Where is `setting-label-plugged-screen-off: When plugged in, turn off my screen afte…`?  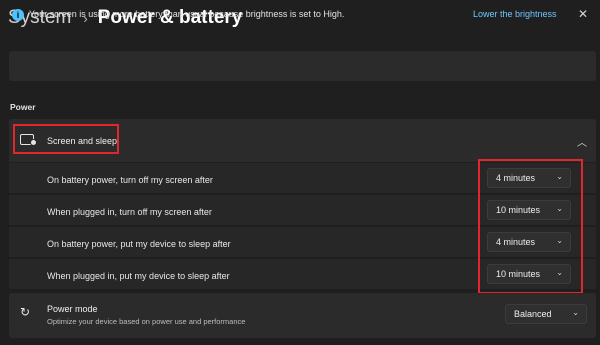
setting-label-plugged-screen-off: When plugged in, turn off my screen afte… is located at coordinates (129, 212).